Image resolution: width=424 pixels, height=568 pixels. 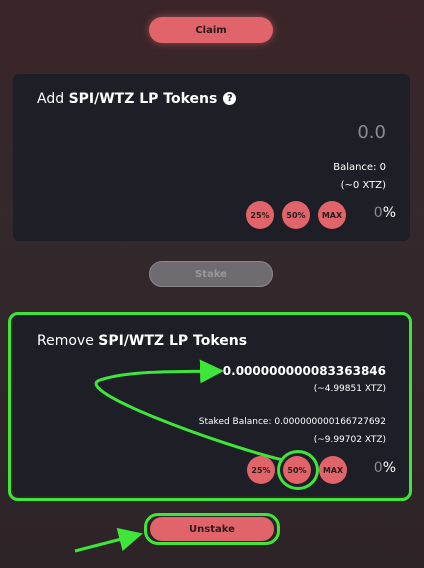 I want to click on add-balance: Balance: 0, so click(x=359, y=167).